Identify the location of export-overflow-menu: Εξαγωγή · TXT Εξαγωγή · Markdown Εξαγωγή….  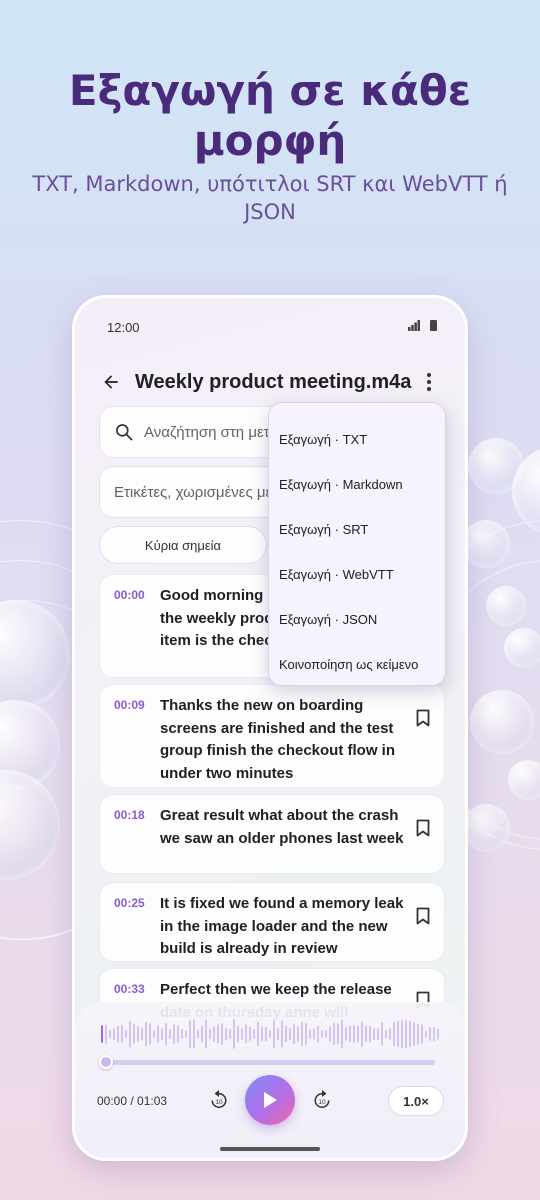
(357, 544).